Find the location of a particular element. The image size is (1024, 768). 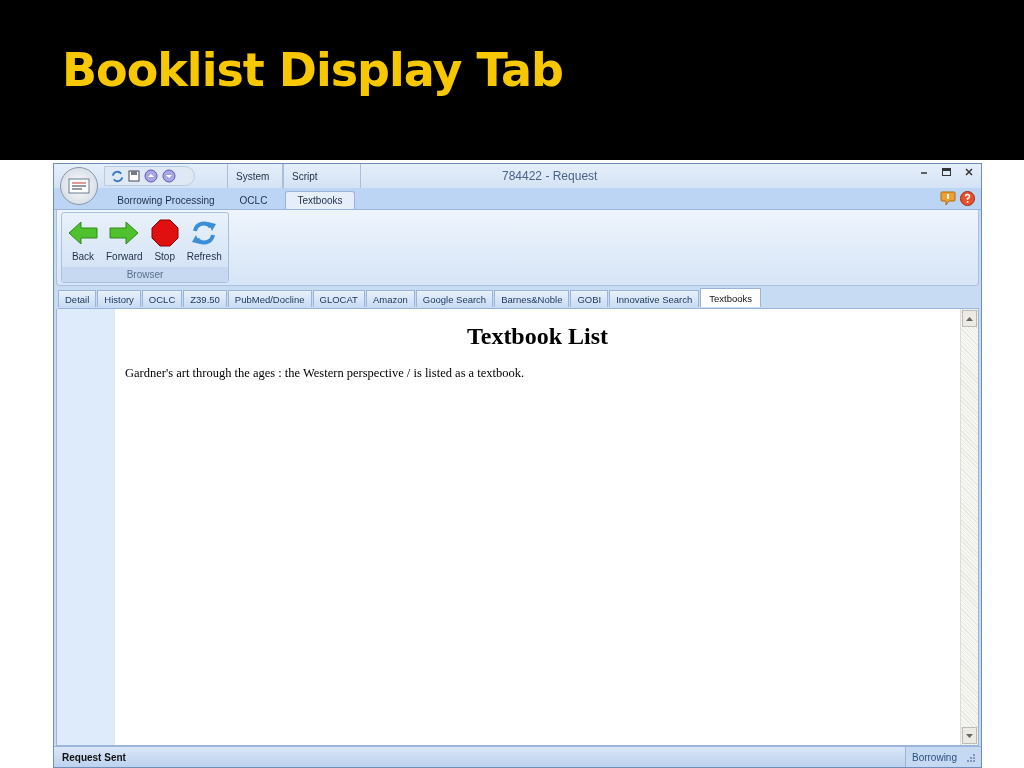

toolbar-button: Back is located at coordinates (83, 242).